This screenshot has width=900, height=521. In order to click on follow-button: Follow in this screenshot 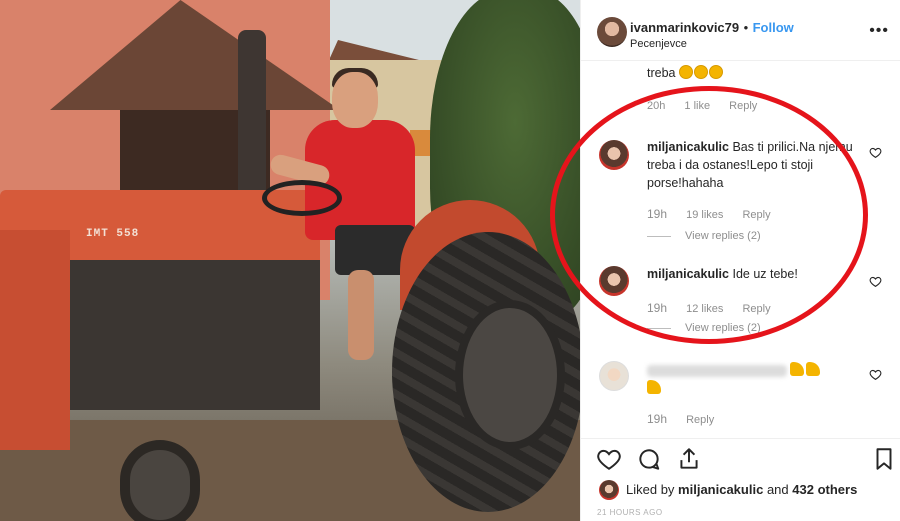, I will do `click(773, 27)`.